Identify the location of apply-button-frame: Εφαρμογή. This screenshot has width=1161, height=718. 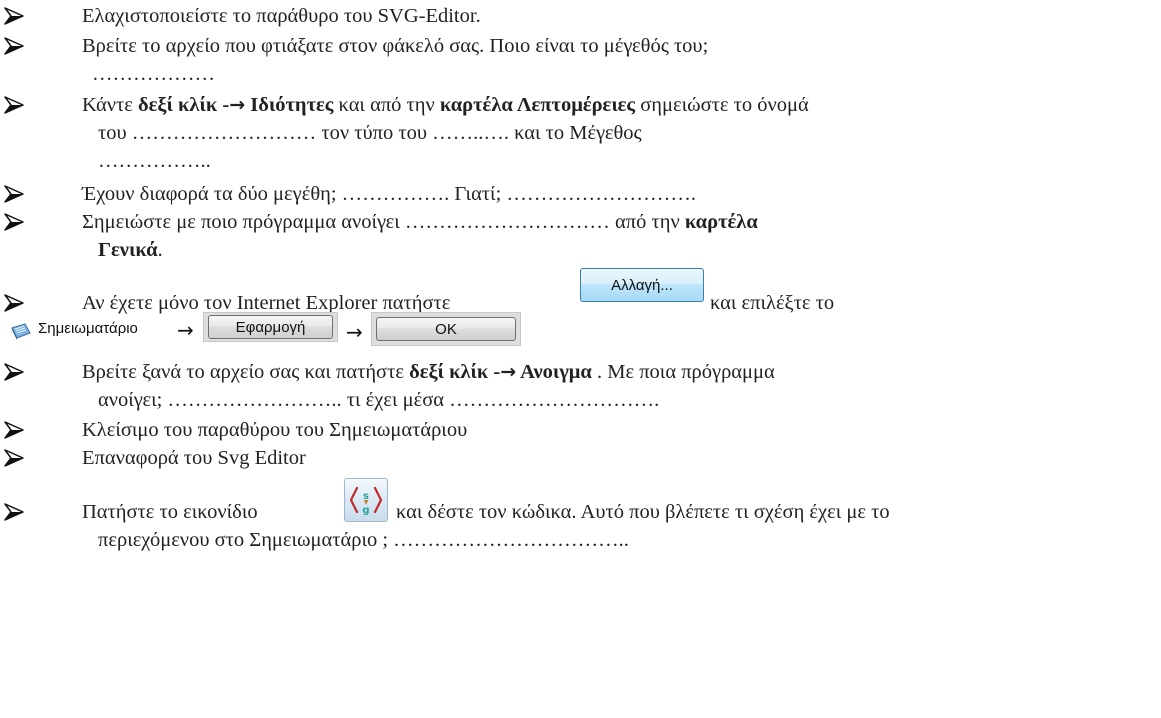
(270, 327).